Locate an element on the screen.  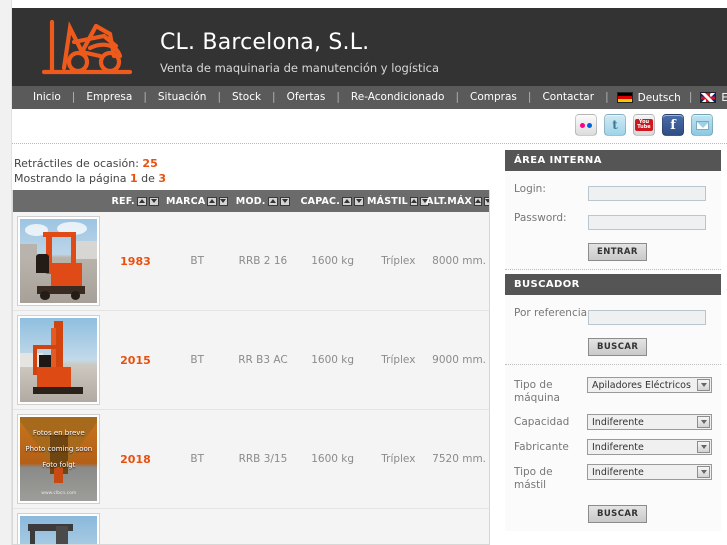
youtube-icon: You Tube is located at coordinates (644, 125).